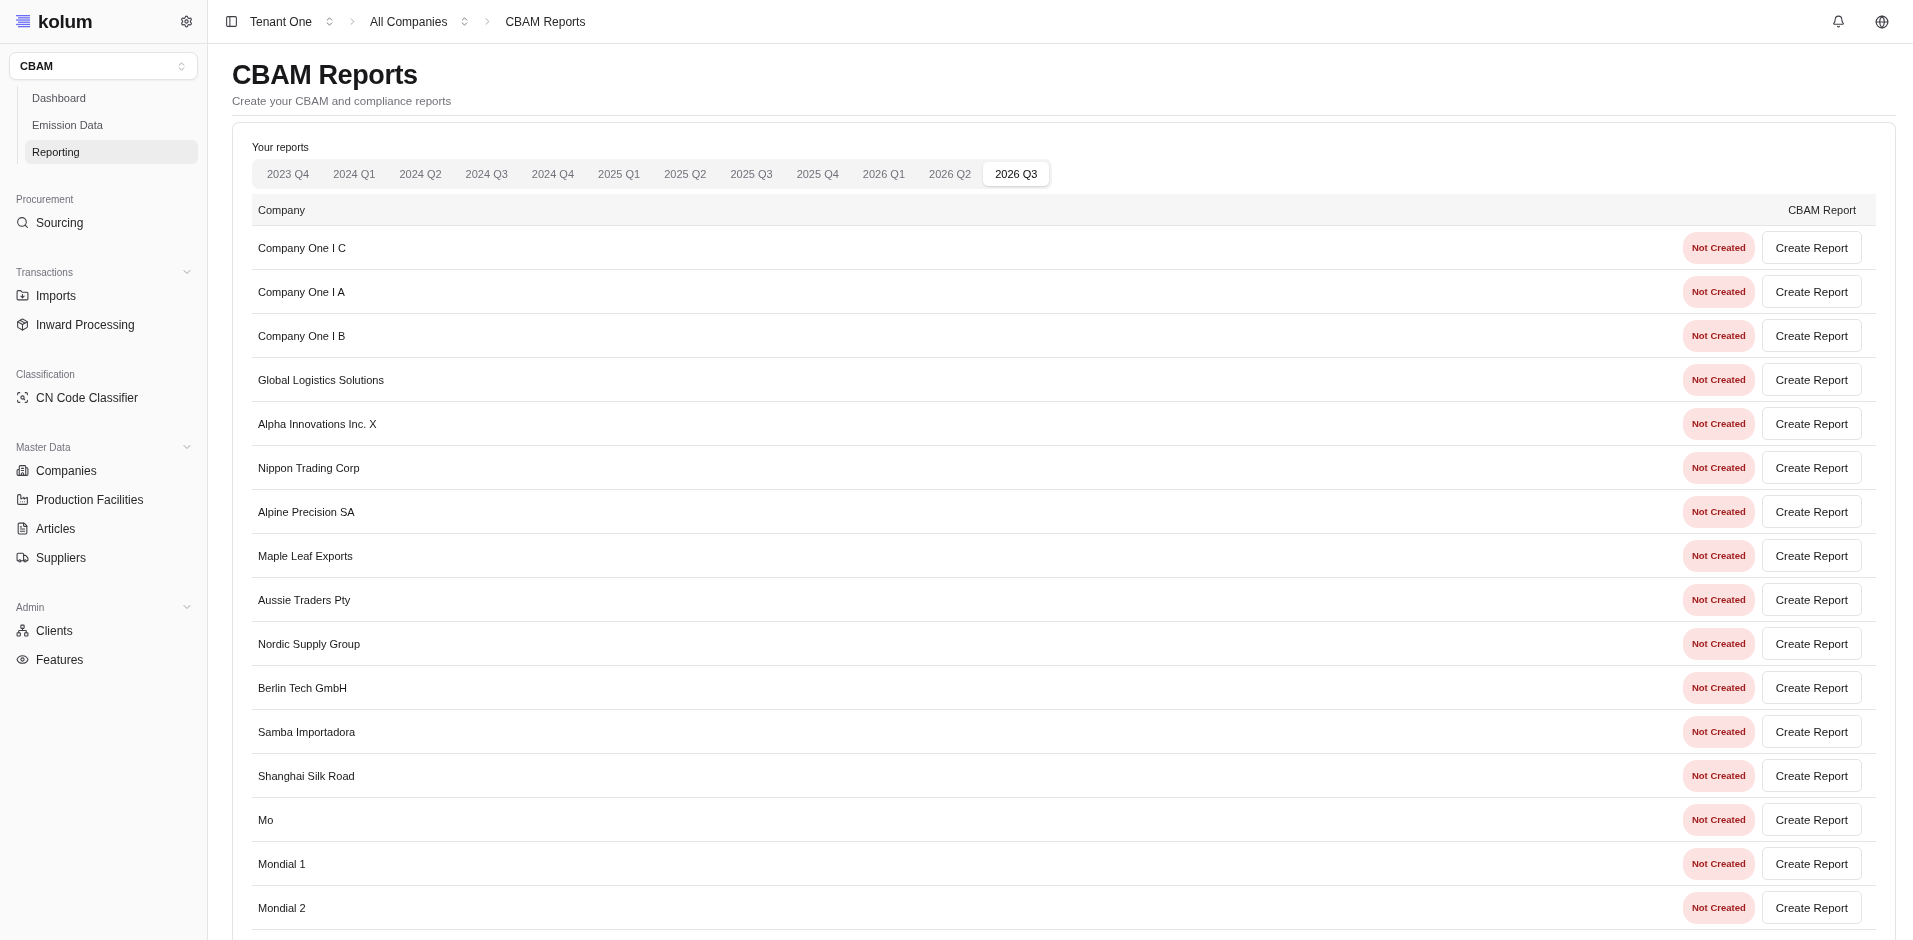 This screenshot has height=940, width=1913. What do you see at coordinates (56, 528) in the screenshot?
I see `nav-link: Articles` at bounding box center [56, 528].